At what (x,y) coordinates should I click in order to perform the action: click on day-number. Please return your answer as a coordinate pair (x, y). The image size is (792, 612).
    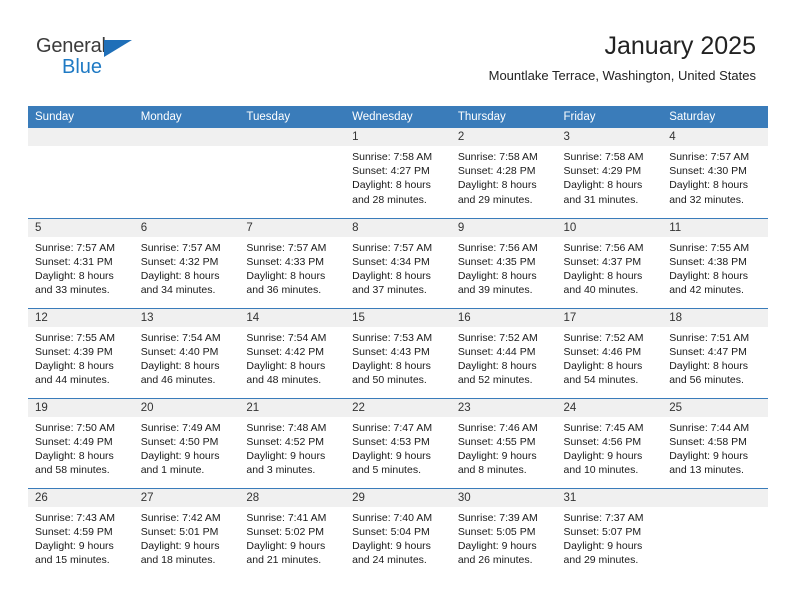
    Looking at the image, I should click on (186, 137).